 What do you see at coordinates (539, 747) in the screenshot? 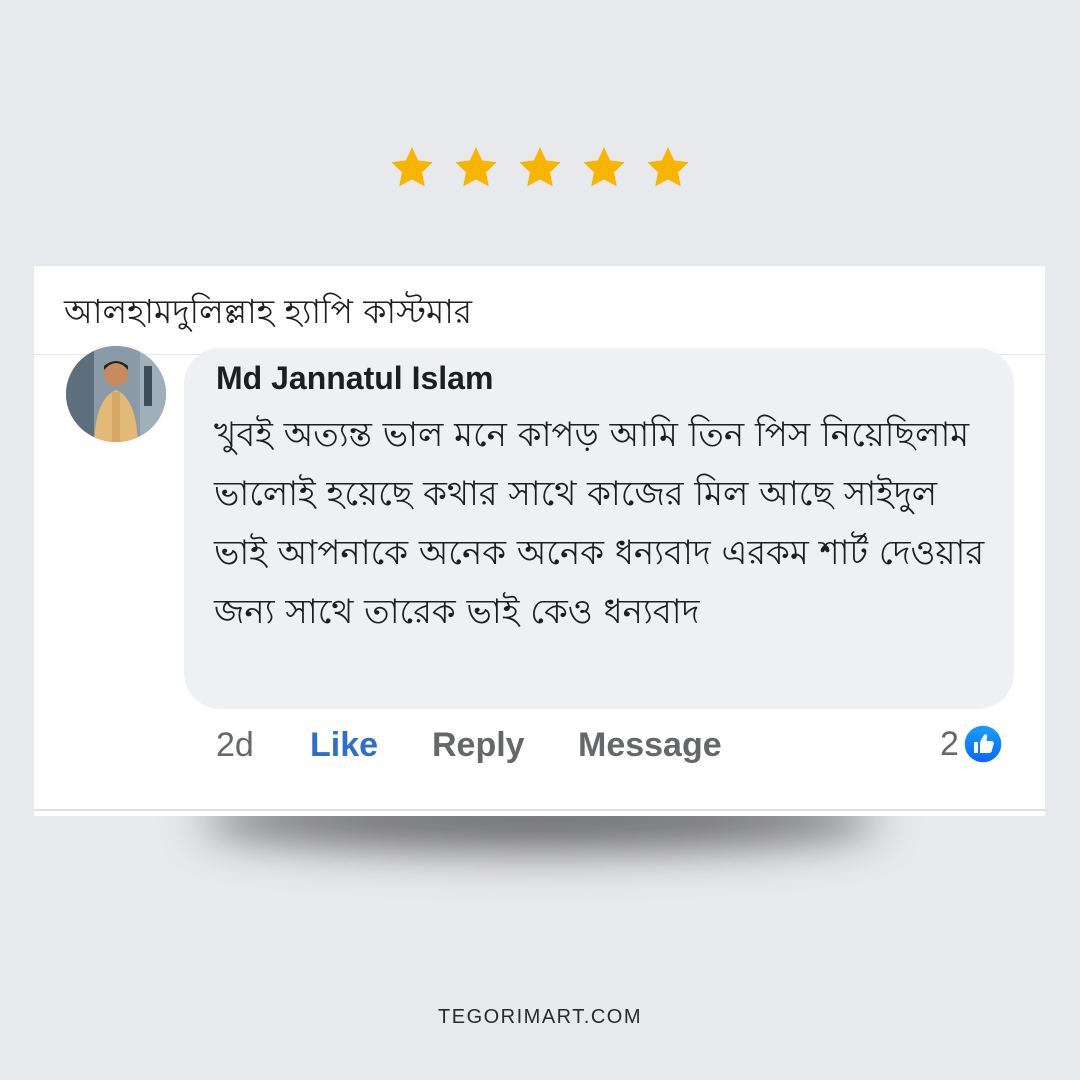
I see `comment-actions: 2d Like Reply Message 2` at bounding box center [539, 747].